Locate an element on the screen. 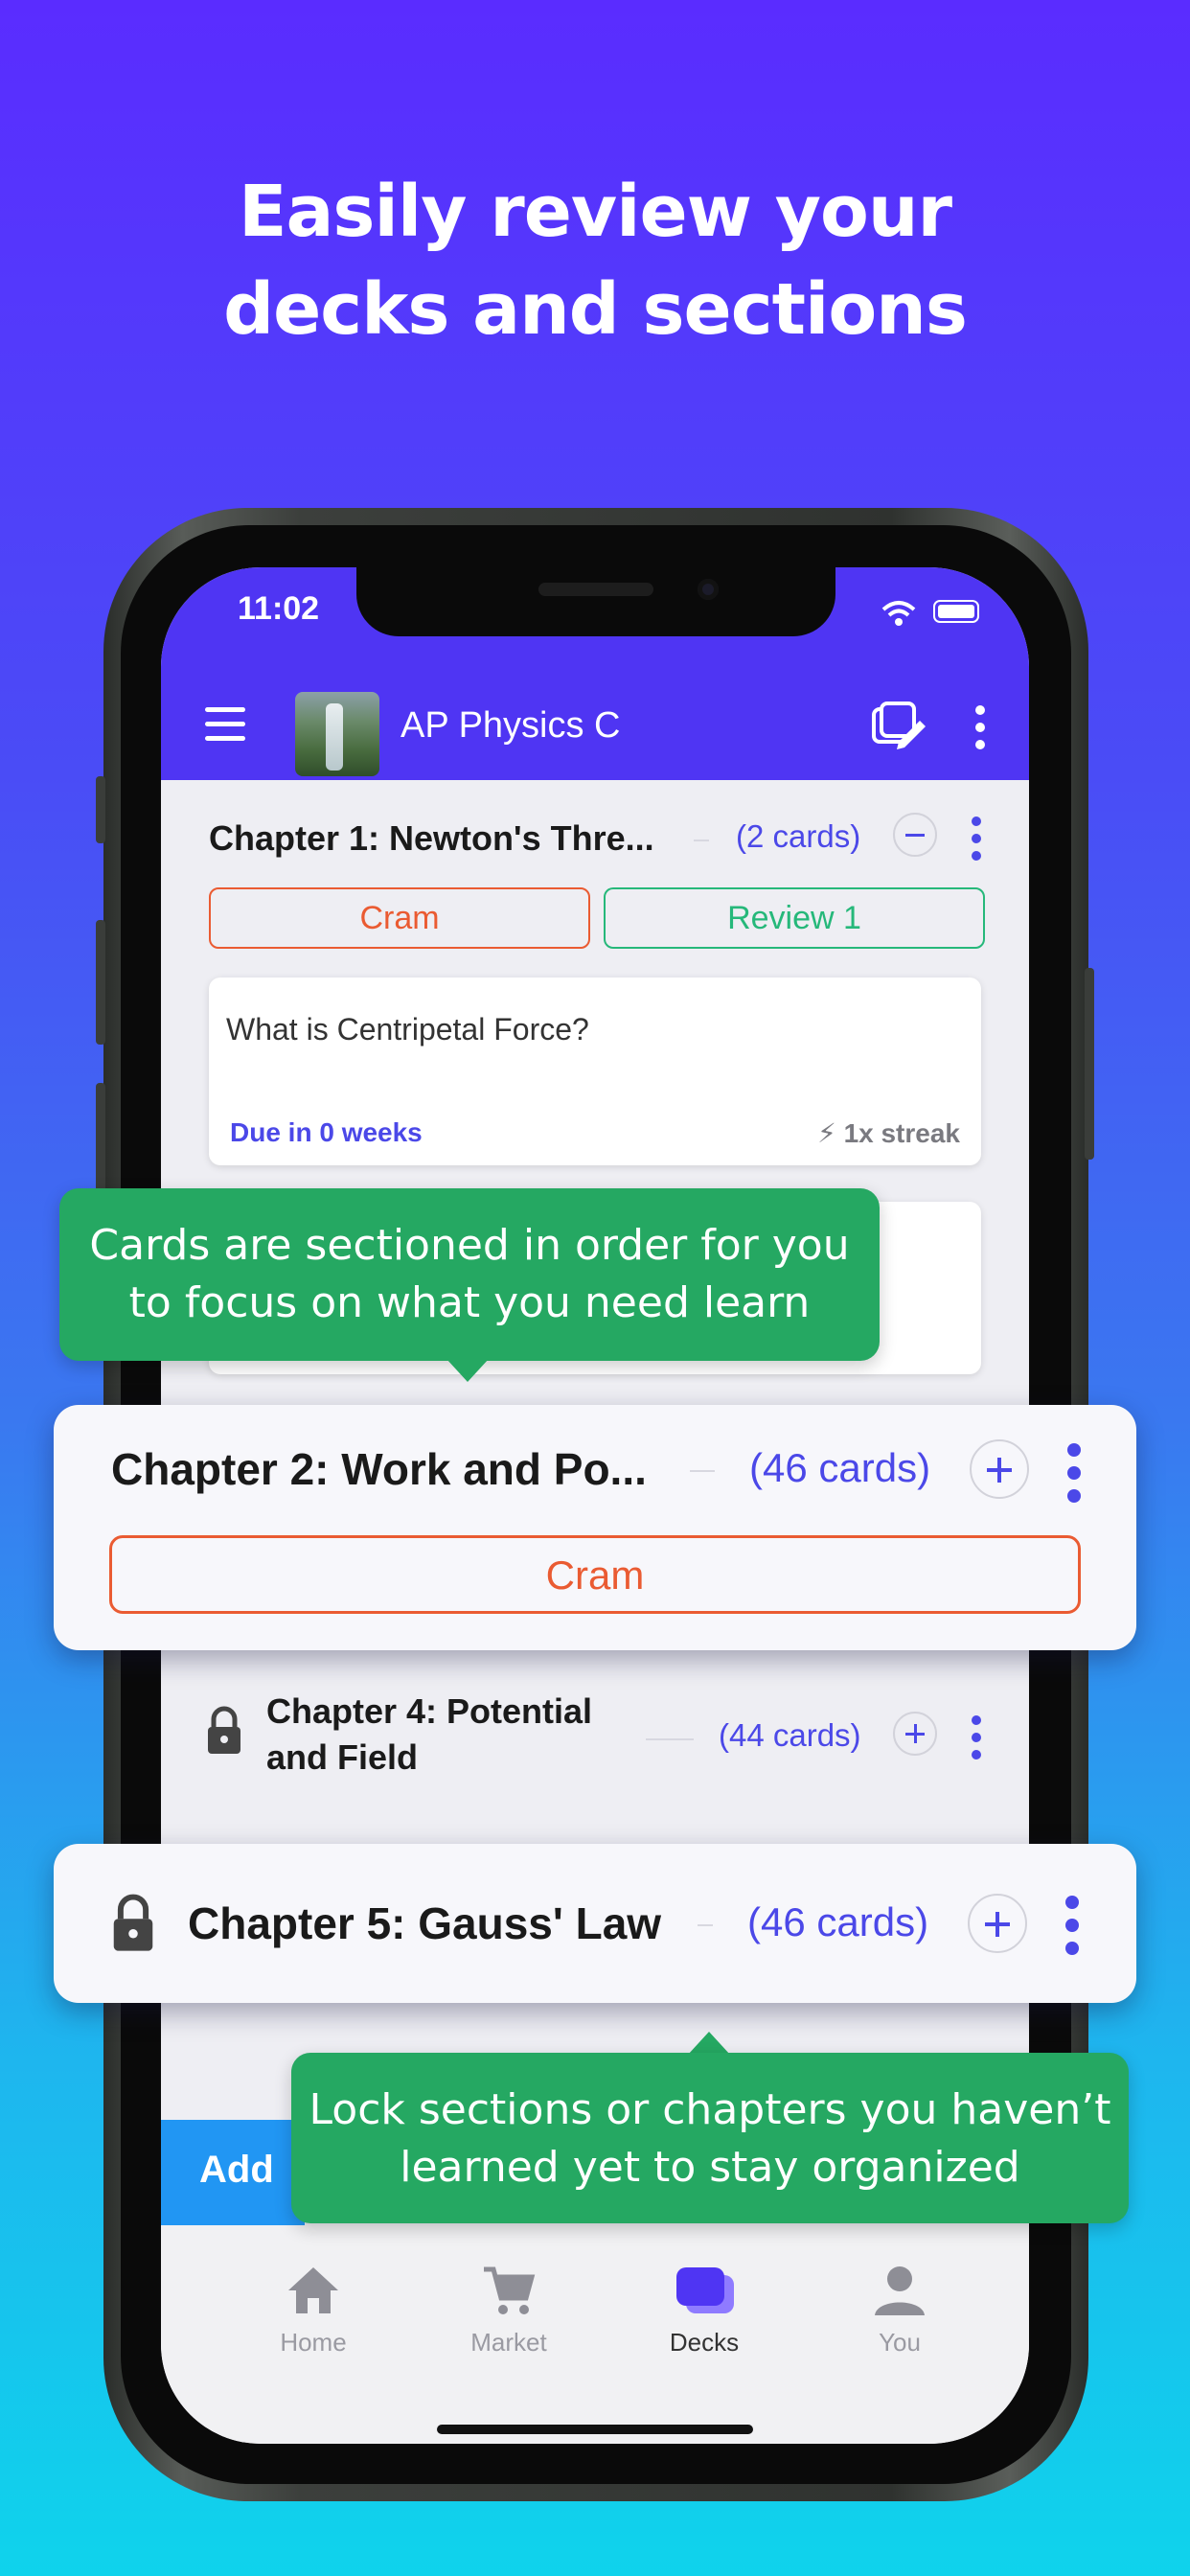 This screenshot has width=1190, height=2576. side-button-silent is located at coordinates (101, 809).